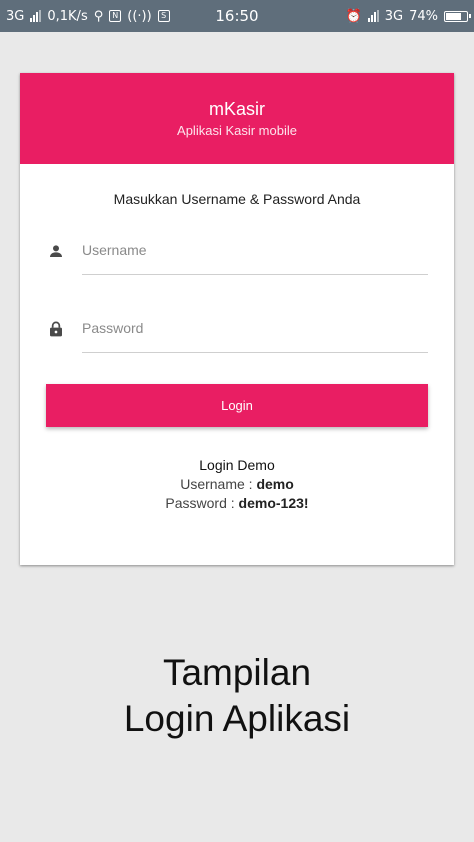 The width and height of the screenshot is (474, 842). Describe the element at coordinates (237, 718) in the screenshot. I see `caption-line-2: Login Aplikasi` at that location.